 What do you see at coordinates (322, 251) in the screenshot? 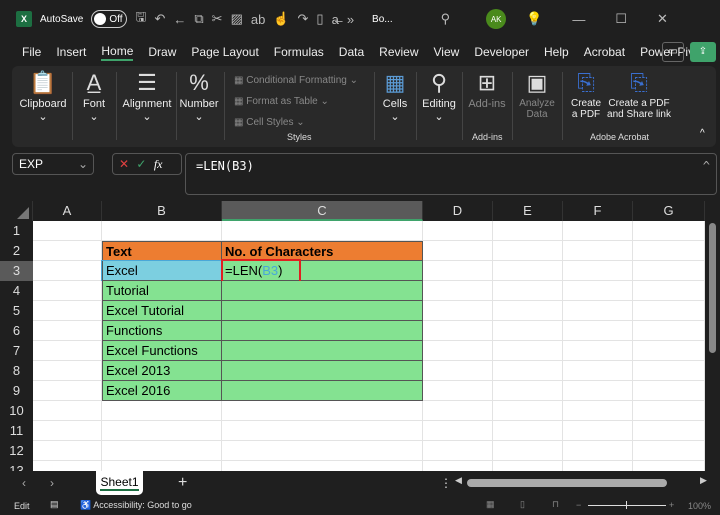
I see `cell-c2: No. of Characters` at bounding box center [322, 251].